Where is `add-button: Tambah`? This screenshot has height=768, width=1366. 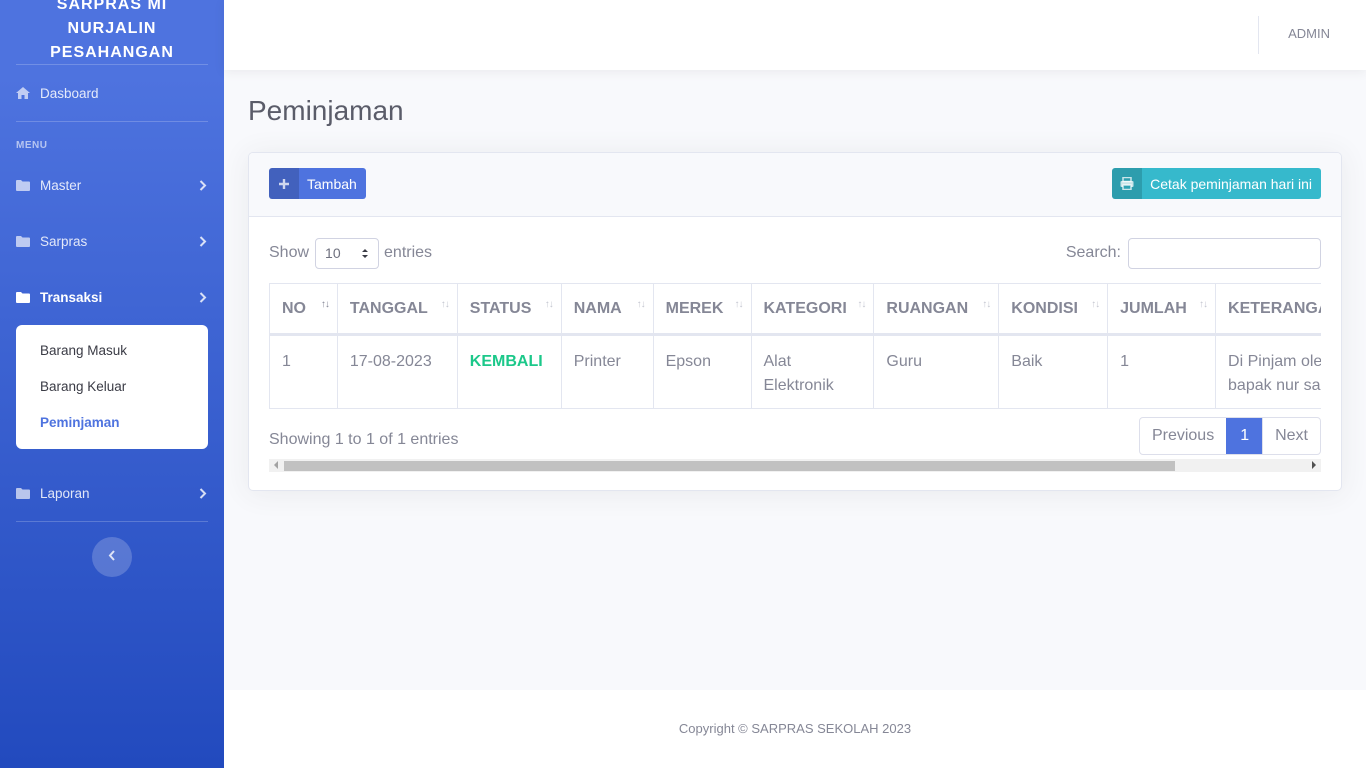
add-button: Tambah is located at coordinates (317, 183).